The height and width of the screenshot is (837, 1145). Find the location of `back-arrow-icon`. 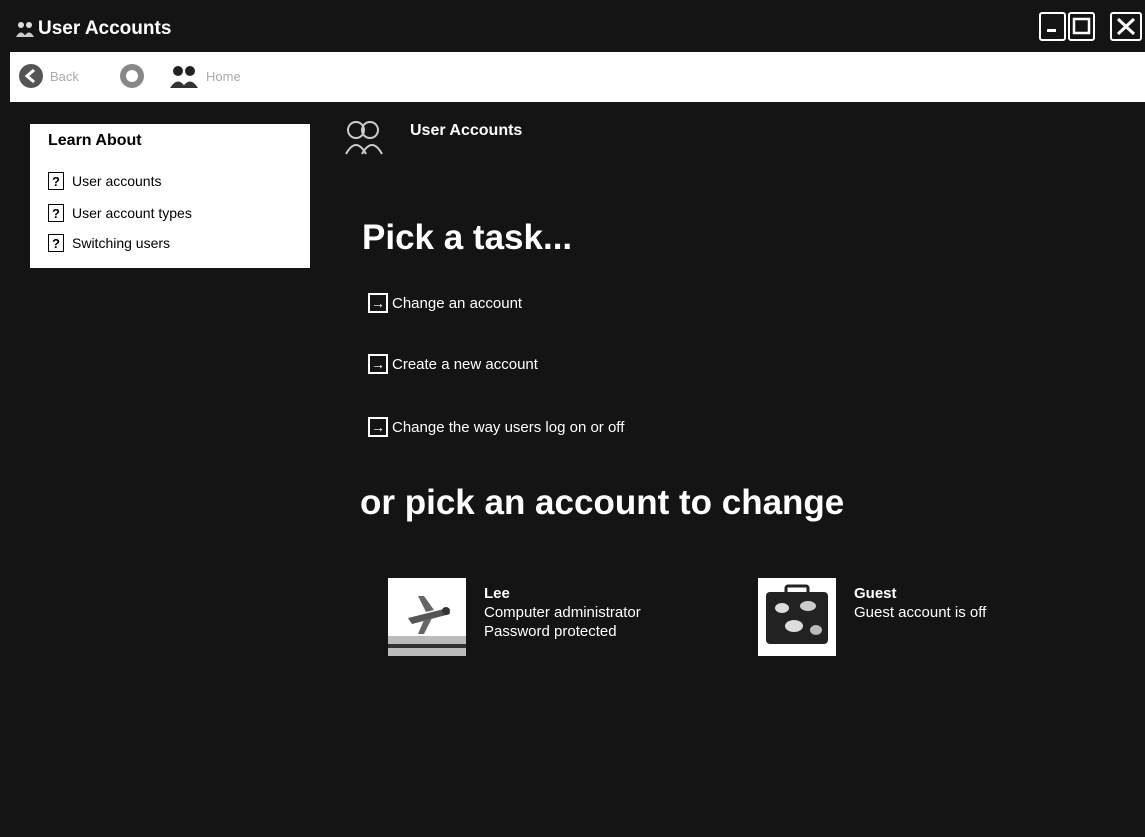

back-arrow-icon is located at coordinates (31, 76).